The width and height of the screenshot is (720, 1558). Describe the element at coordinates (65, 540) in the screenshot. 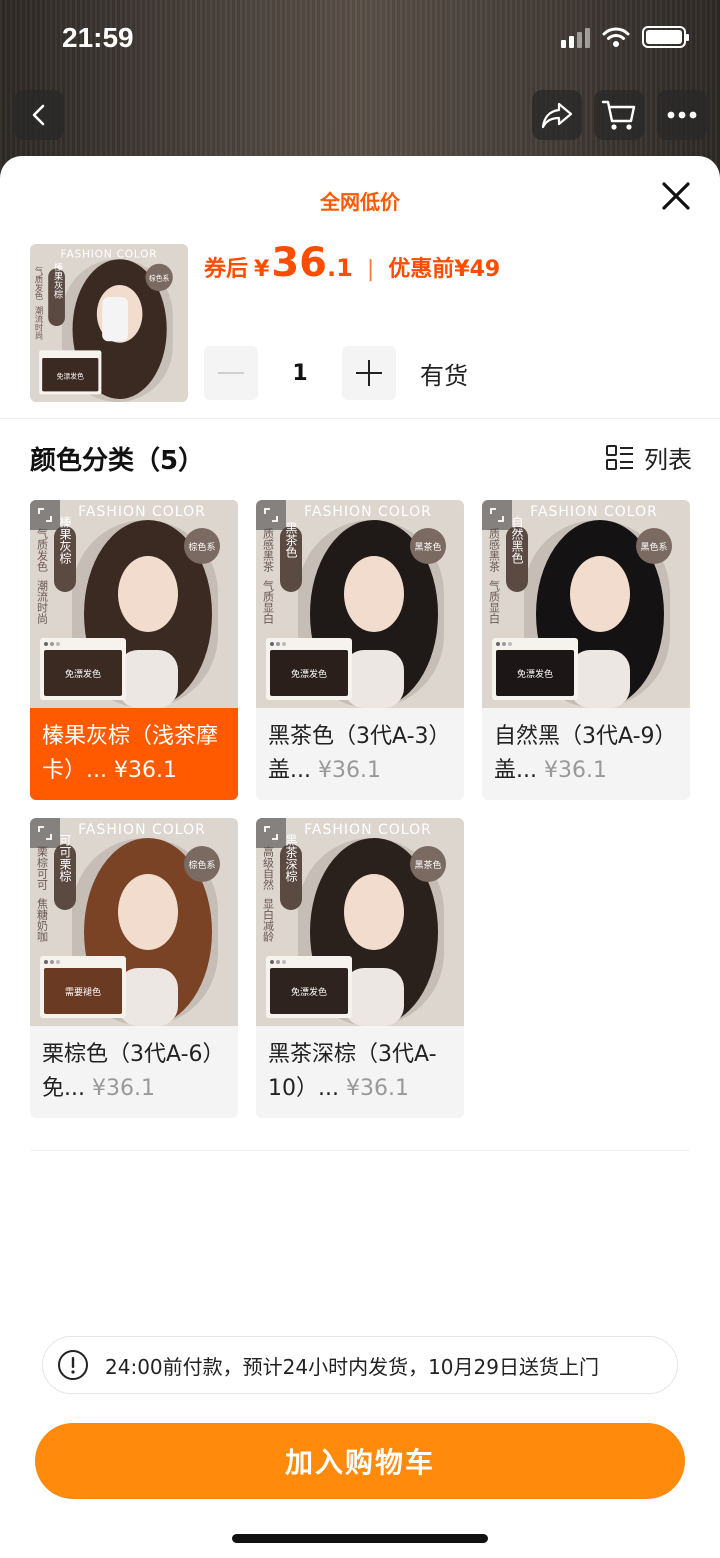

I see `tag-text: 榛果灰棕` at that location.